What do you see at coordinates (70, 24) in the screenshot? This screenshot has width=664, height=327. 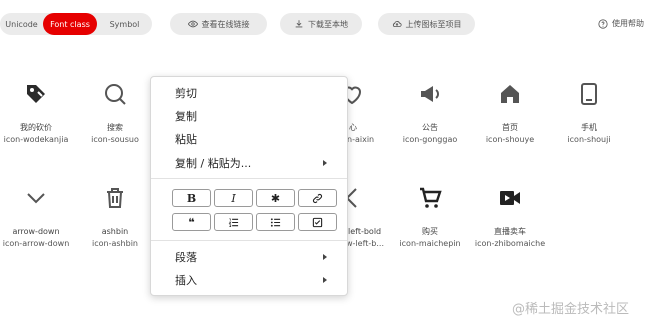 I see `tab-font-class: Font class` at bounding box center [70, 24].